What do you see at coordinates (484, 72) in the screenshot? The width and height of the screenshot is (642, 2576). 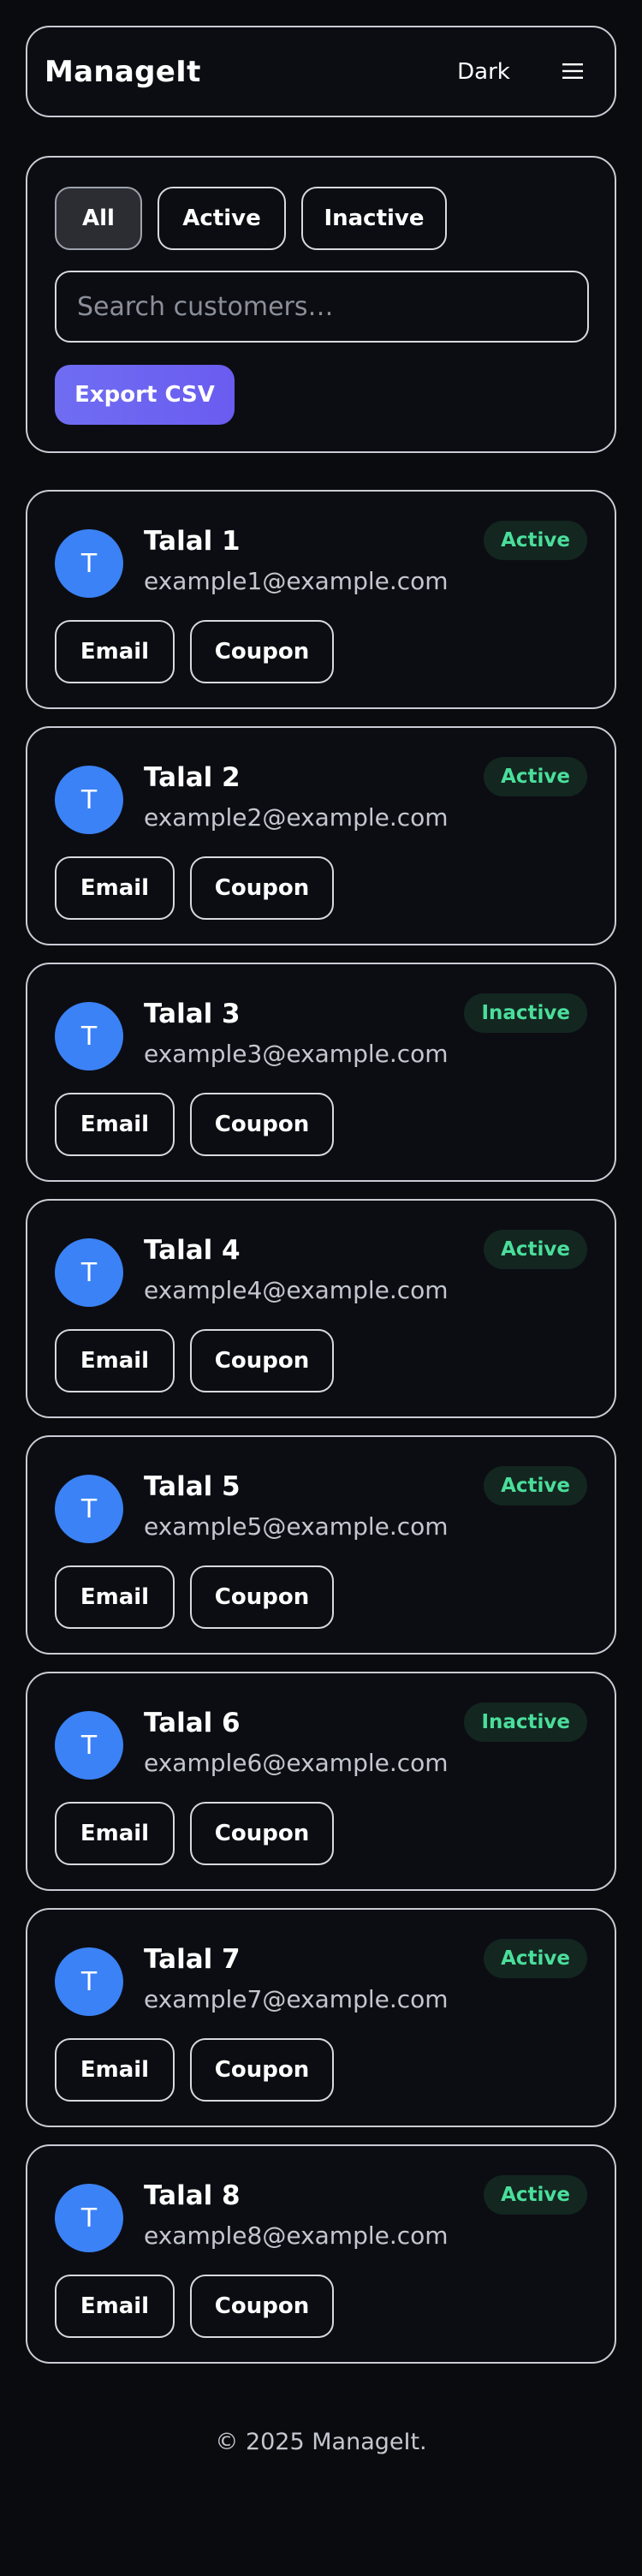 I see `theme-toggle-button: Dark` at bounding box center [484, 72].